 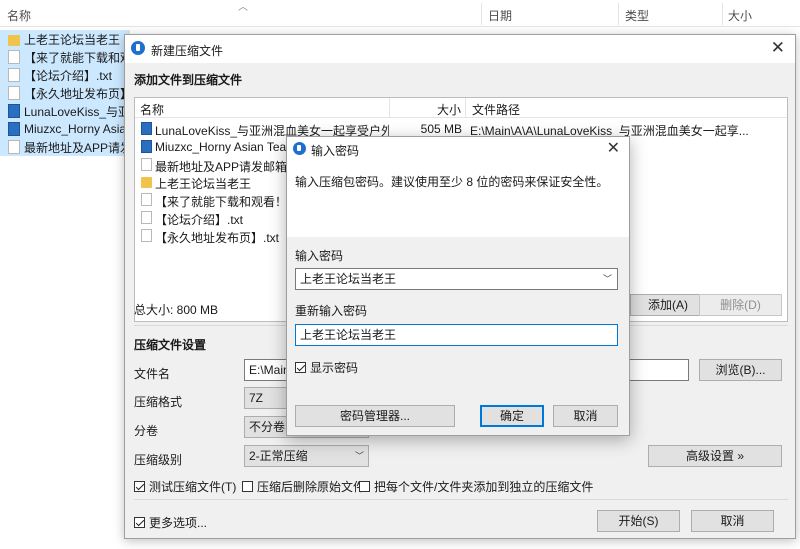 What do you see at coordinates (72, 39) in the screenshot?
I see `list-item-label: 上老王论坛当老王` at bounding box center [72, 39].